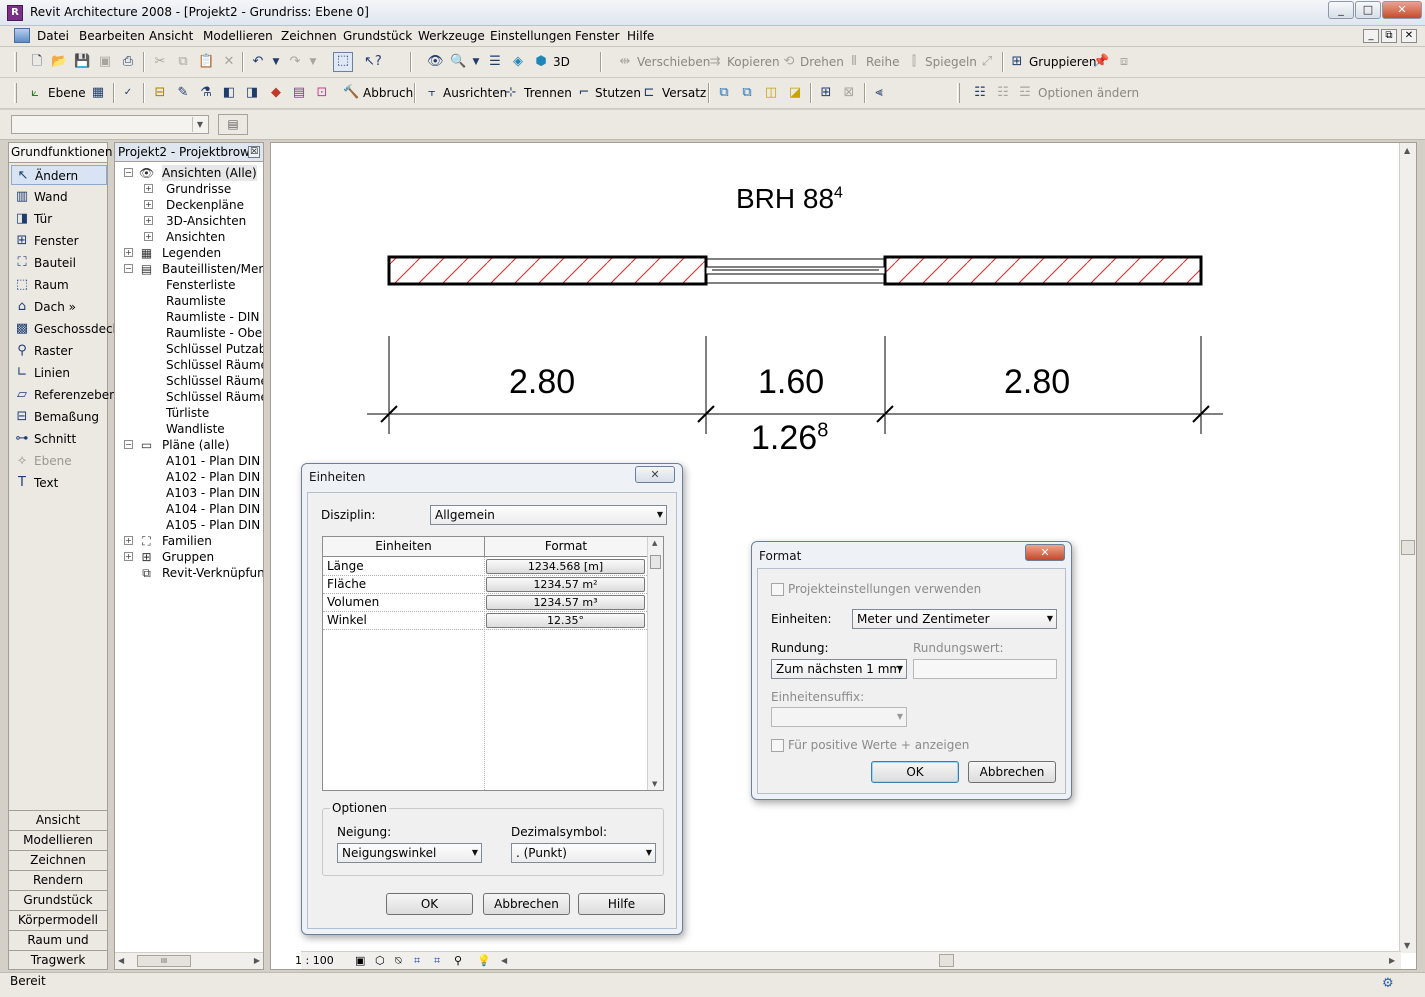 The image size is (1425, 997). What do you see at coordinates (59, 351) in the screenshot?
I see `design-item-8: ⚲ Raster` at bounding box center [59, 351].